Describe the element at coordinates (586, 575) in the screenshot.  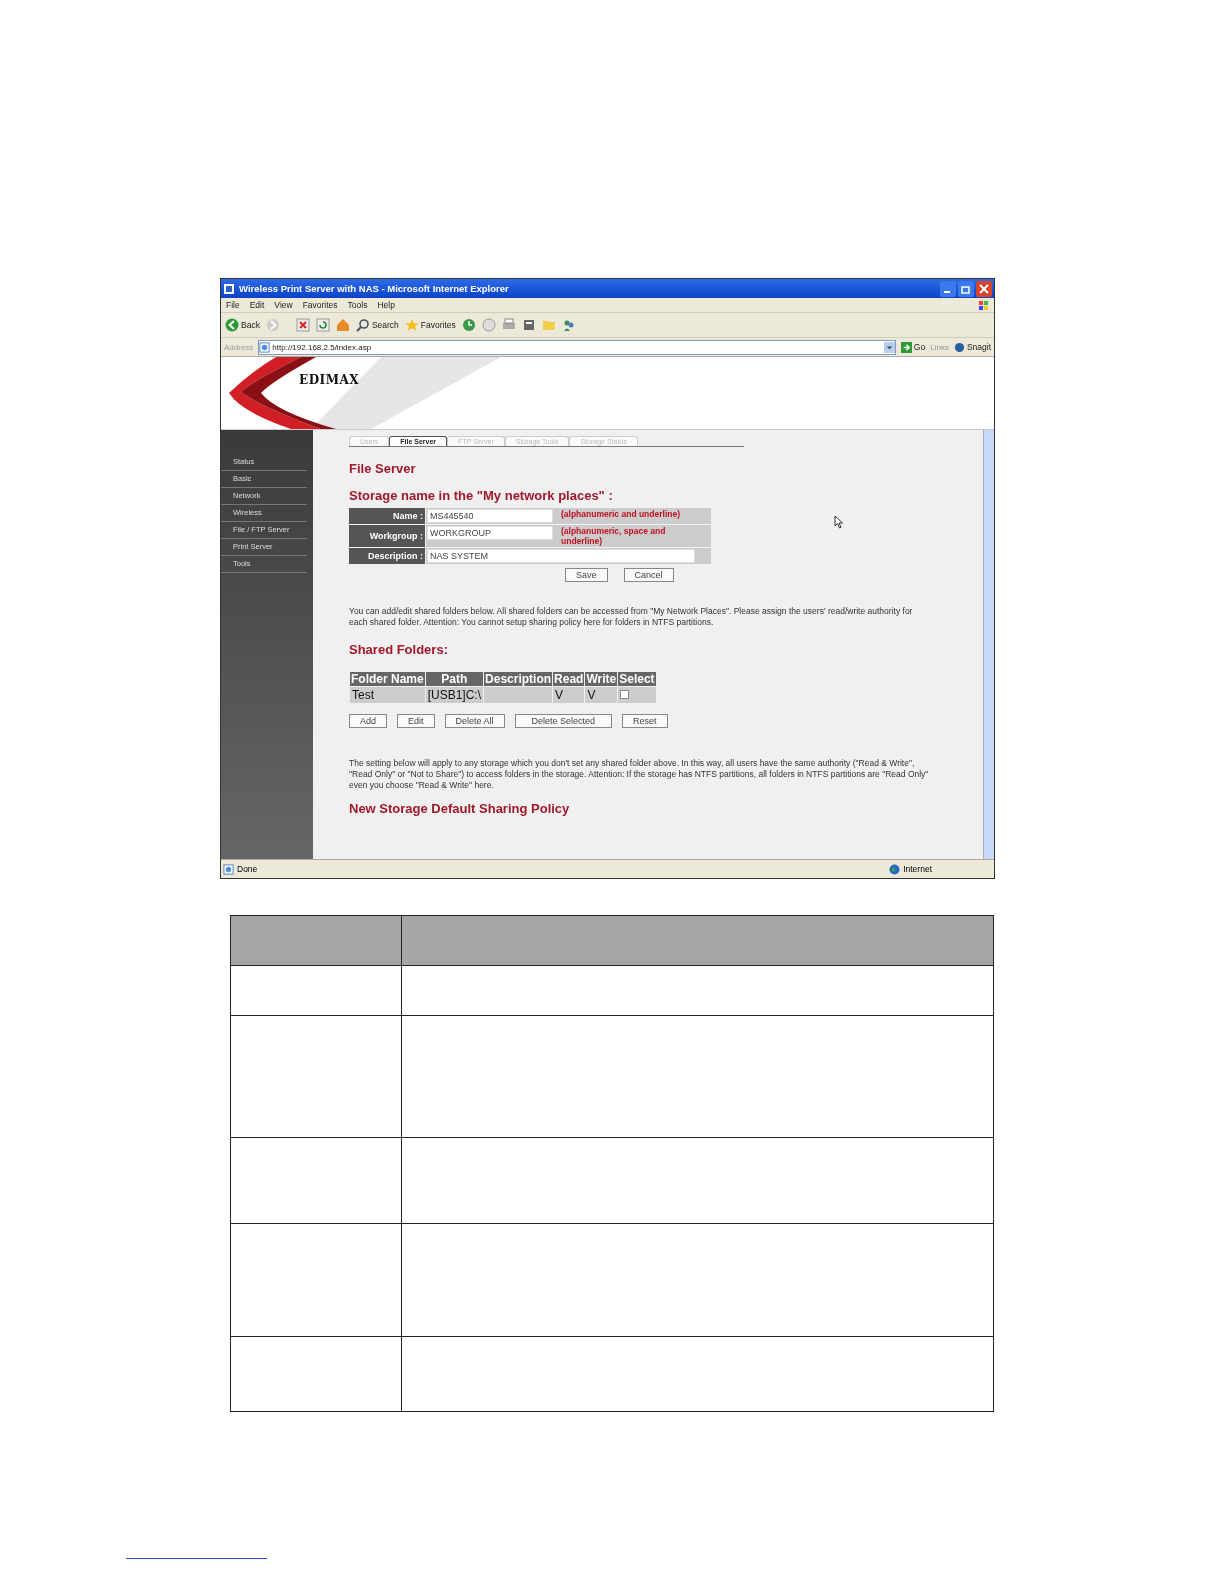
I see `form-button: Save` at that location.